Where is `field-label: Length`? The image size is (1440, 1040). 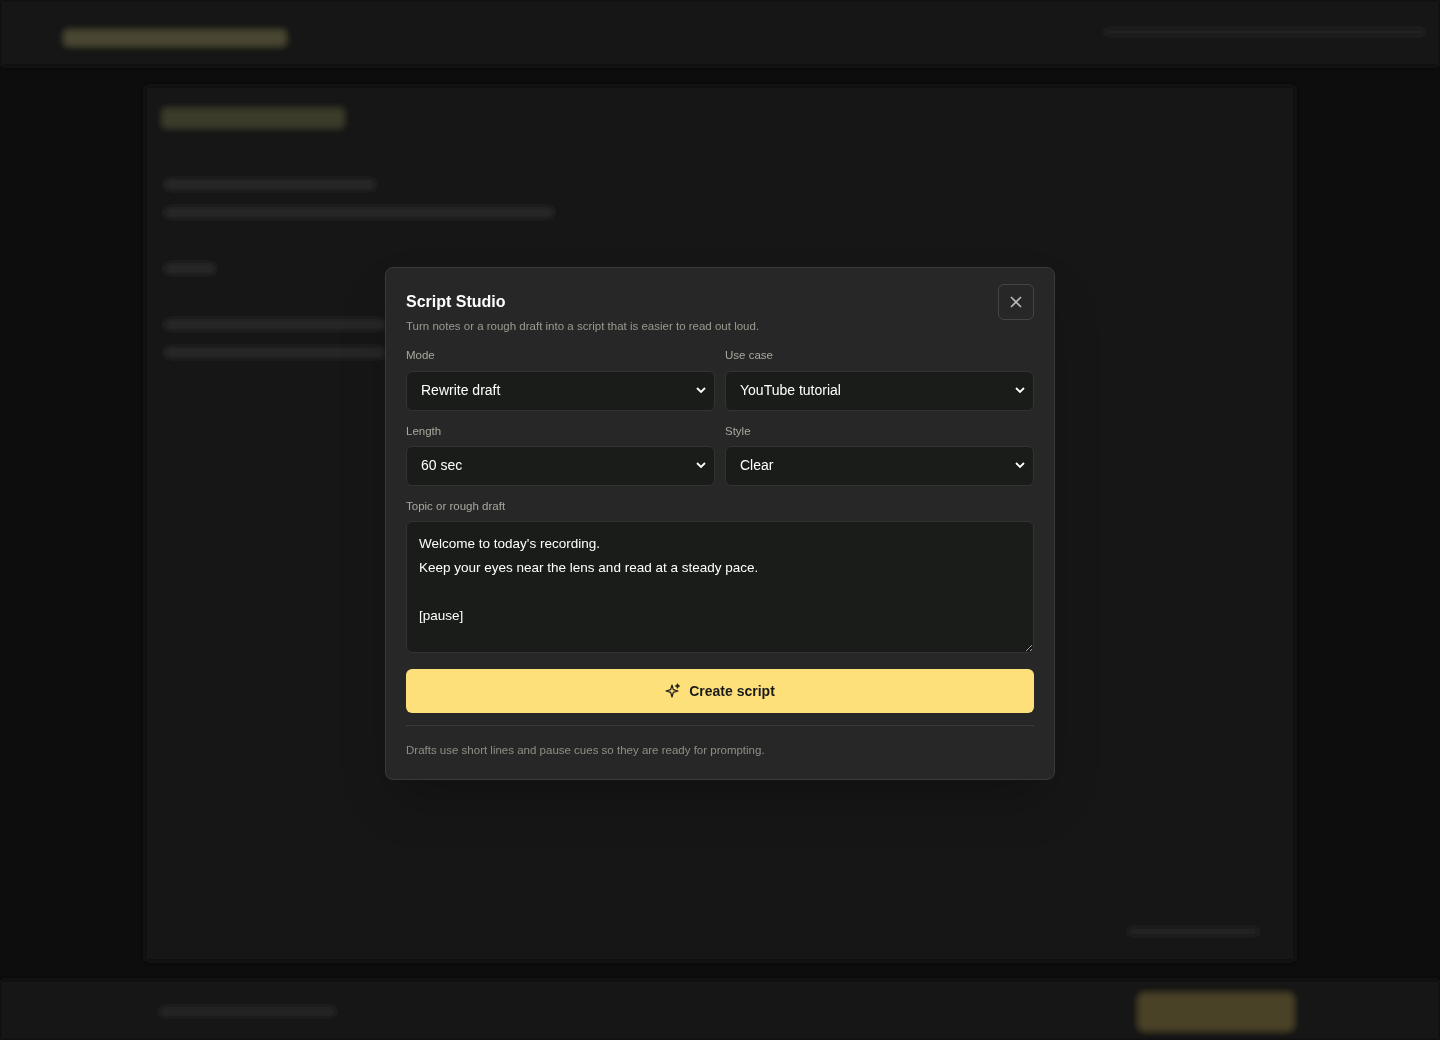
field-label: Length is located at coordinates (424, 431).